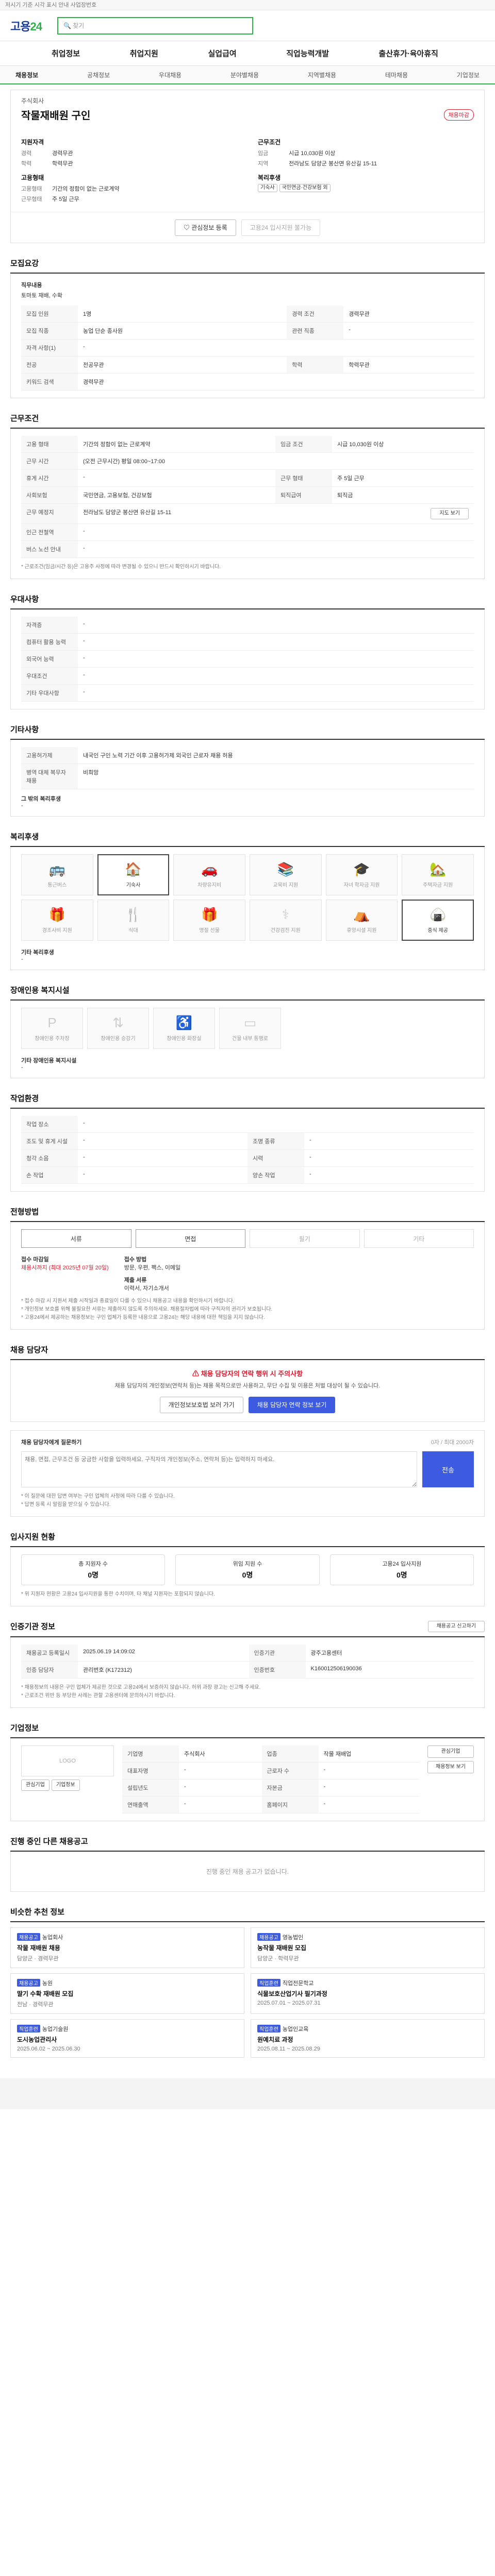 This screenshot has width=495, height=2576. I want to click on section-title: 전형방법, so click(247, 1214).